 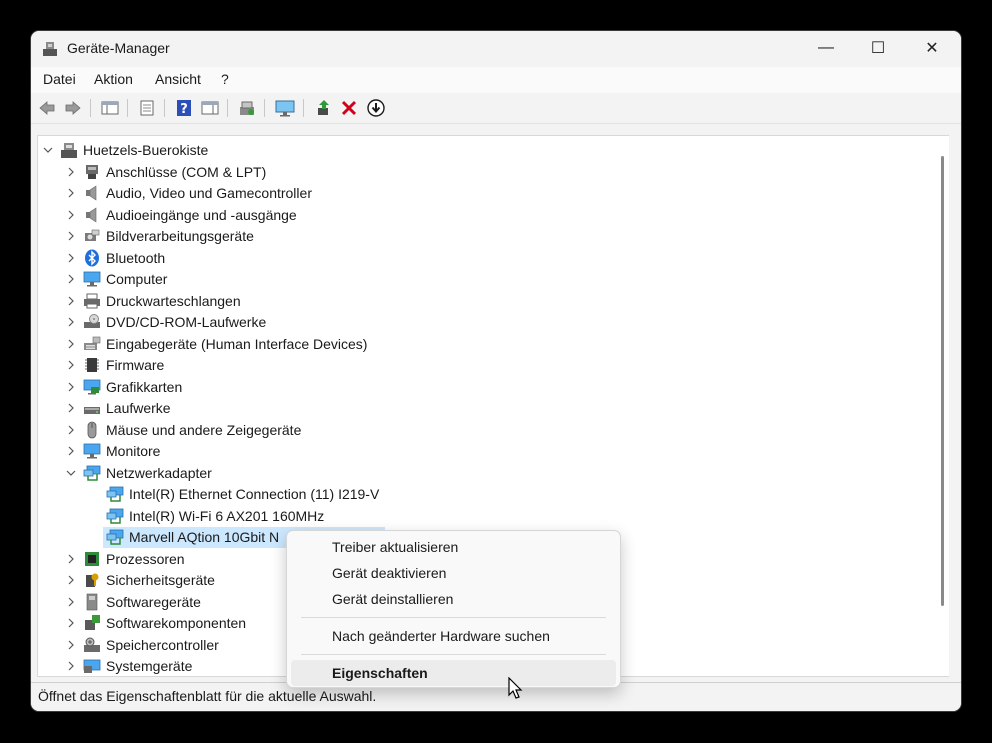 What do you see at coordinates (486, 344) in the screenshot?
I see `tree-category: Eingabegeräte (Human Interface Devices)` at bounding box center [486, 344].